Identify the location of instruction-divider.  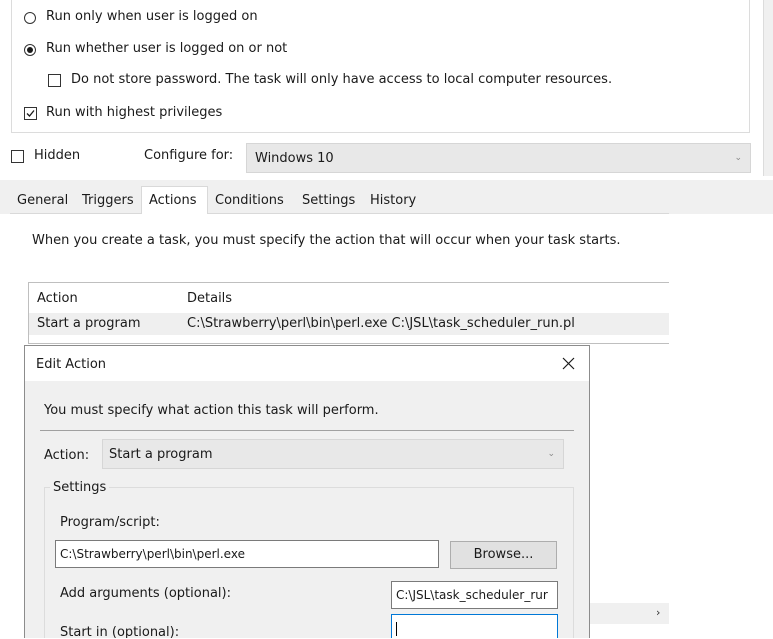
(307, 430).